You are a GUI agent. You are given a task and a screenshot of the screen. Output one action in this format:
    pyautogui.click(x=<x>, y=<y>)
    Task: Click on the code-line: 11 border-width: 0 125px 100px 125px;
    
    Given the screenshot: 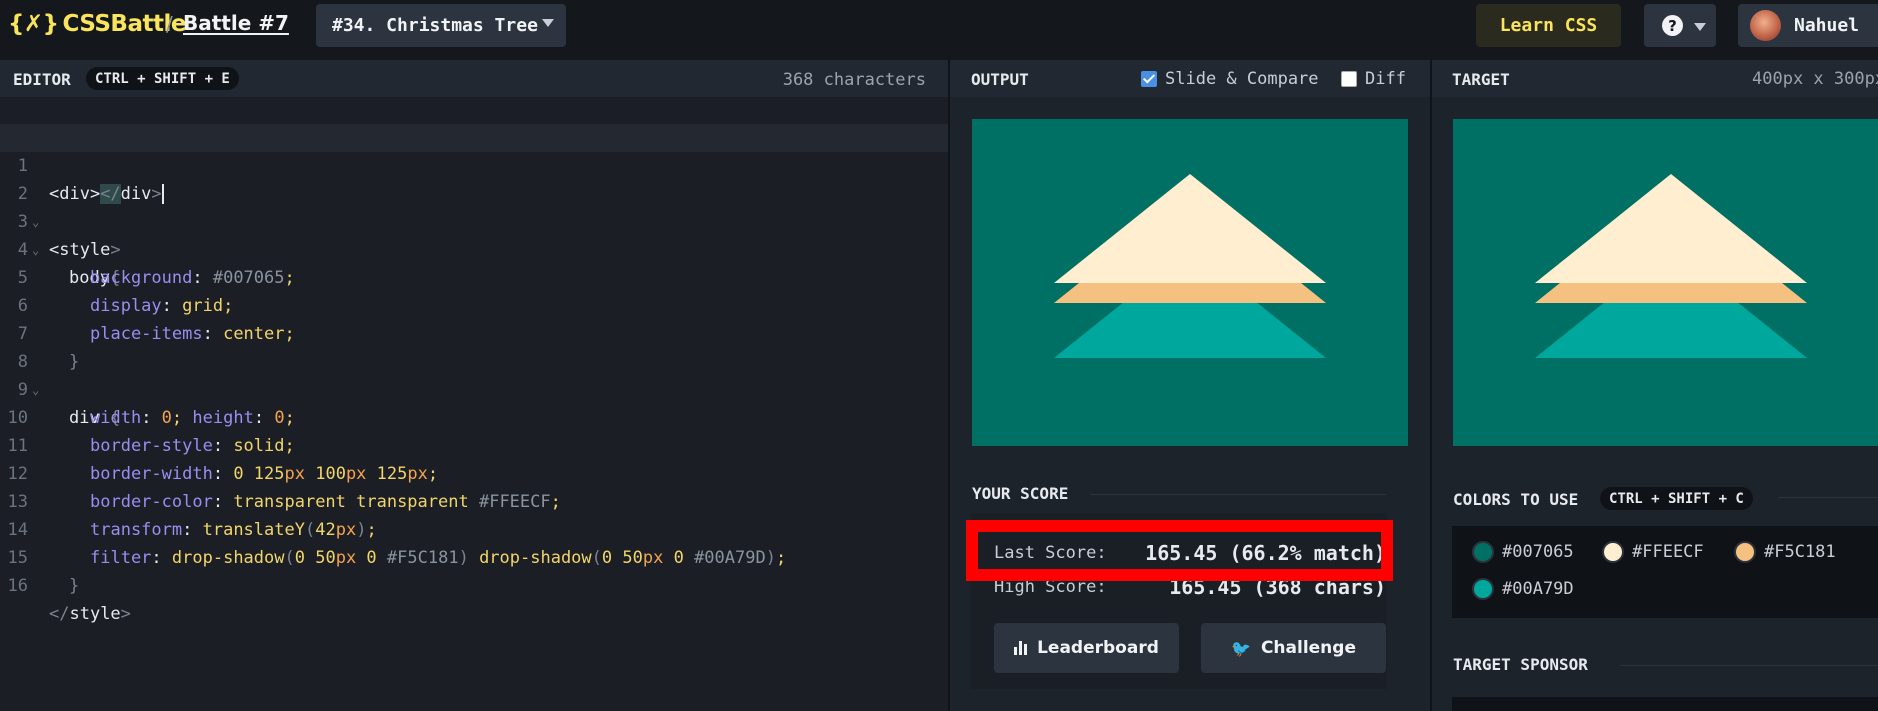 What is the action you would take?
    pyautogui.click(x=474, y=444)
    